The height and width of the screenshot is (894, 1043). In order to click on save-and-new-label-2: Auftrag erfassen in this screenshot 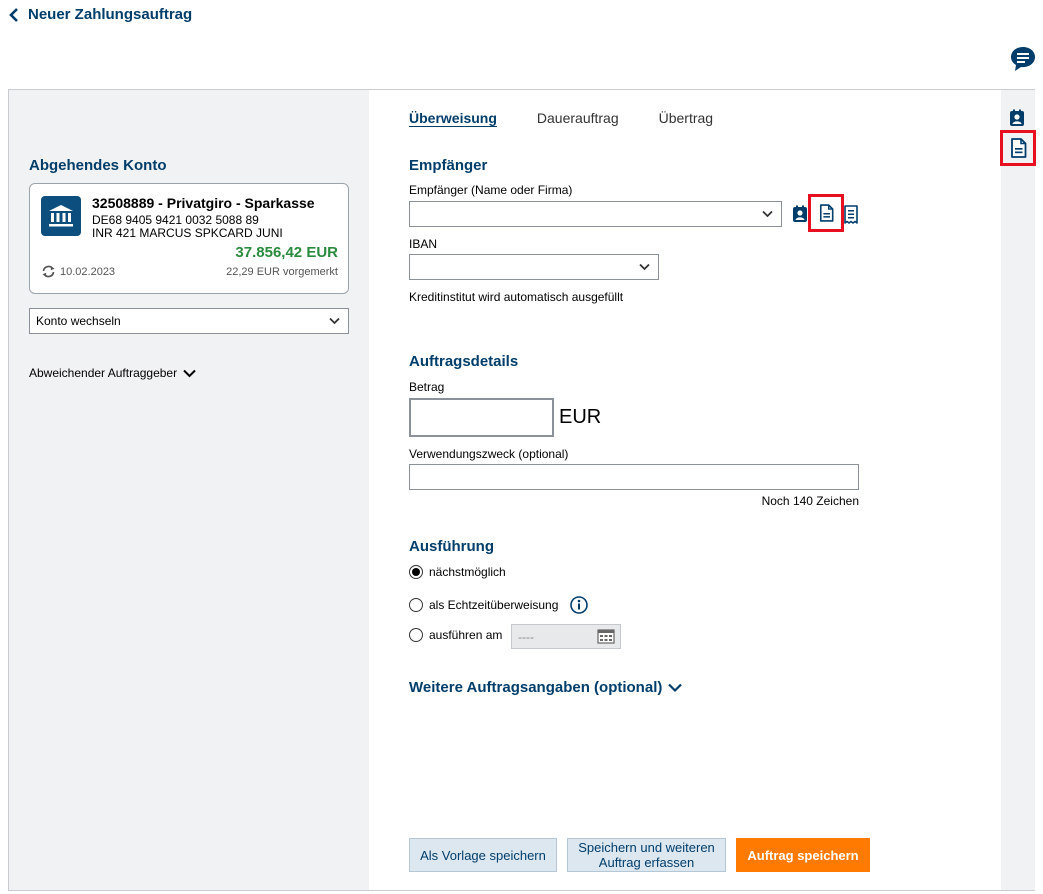, I will do `click(646, 862)`.